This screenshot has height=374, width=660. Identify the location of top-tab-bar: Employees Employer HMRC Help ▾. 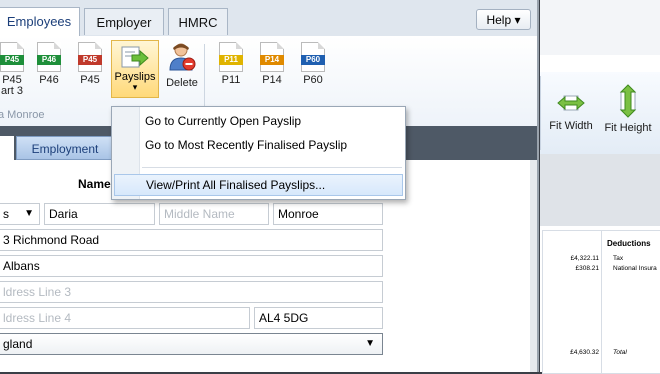
(268, 18).